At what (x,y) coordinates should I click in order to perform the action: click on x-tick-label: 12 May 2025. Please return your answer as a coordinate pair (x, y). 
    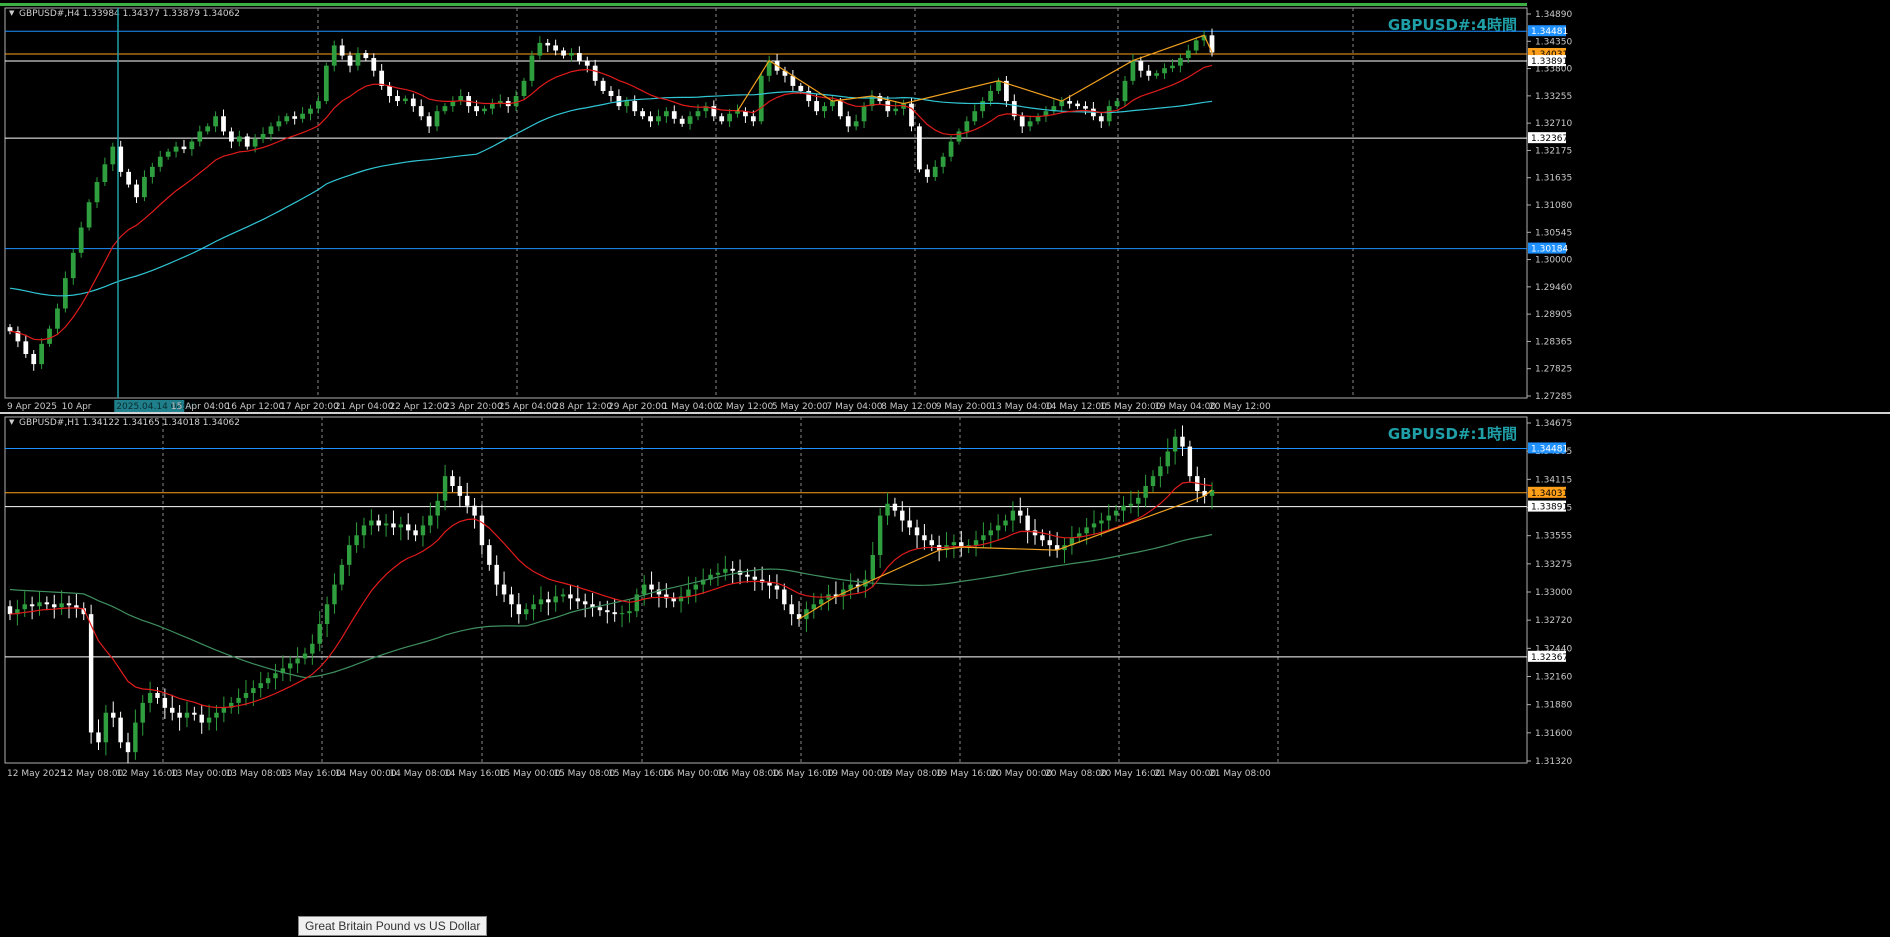
    Looking at the image, I should click on (36, 774).